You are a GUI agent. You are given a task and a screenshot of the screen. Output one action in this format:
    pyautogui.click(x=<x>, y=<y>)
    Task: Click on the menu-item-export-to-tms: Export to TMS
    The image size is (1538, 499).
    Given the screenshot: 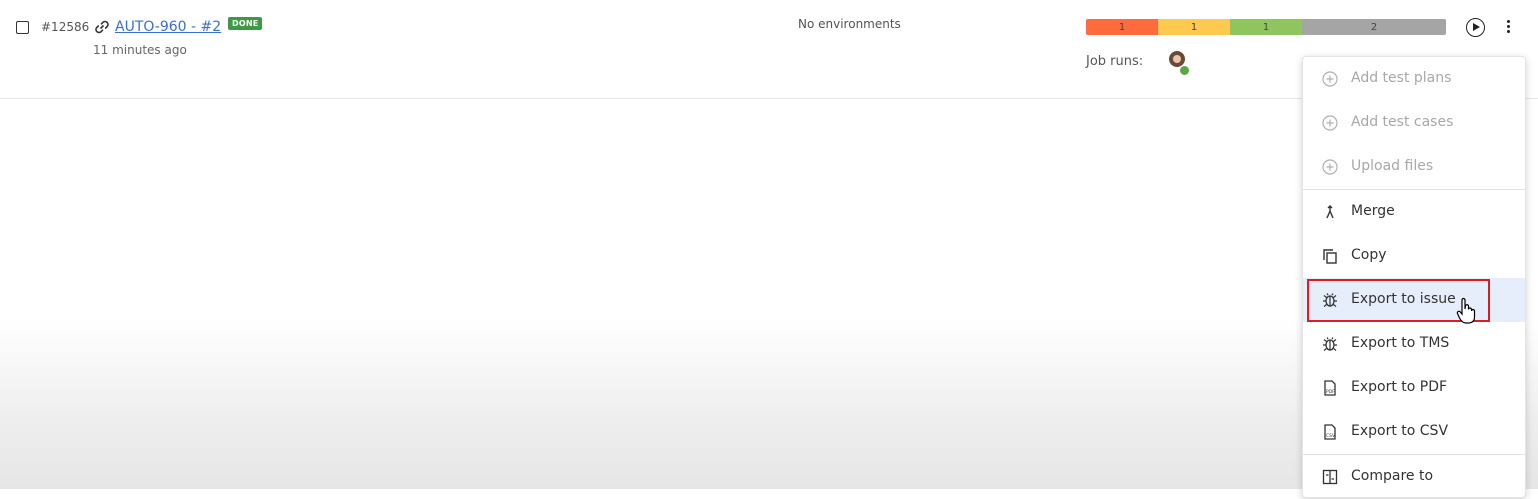 What is the action you would take?
    pyautogui.click(x=1414, y=344)
    